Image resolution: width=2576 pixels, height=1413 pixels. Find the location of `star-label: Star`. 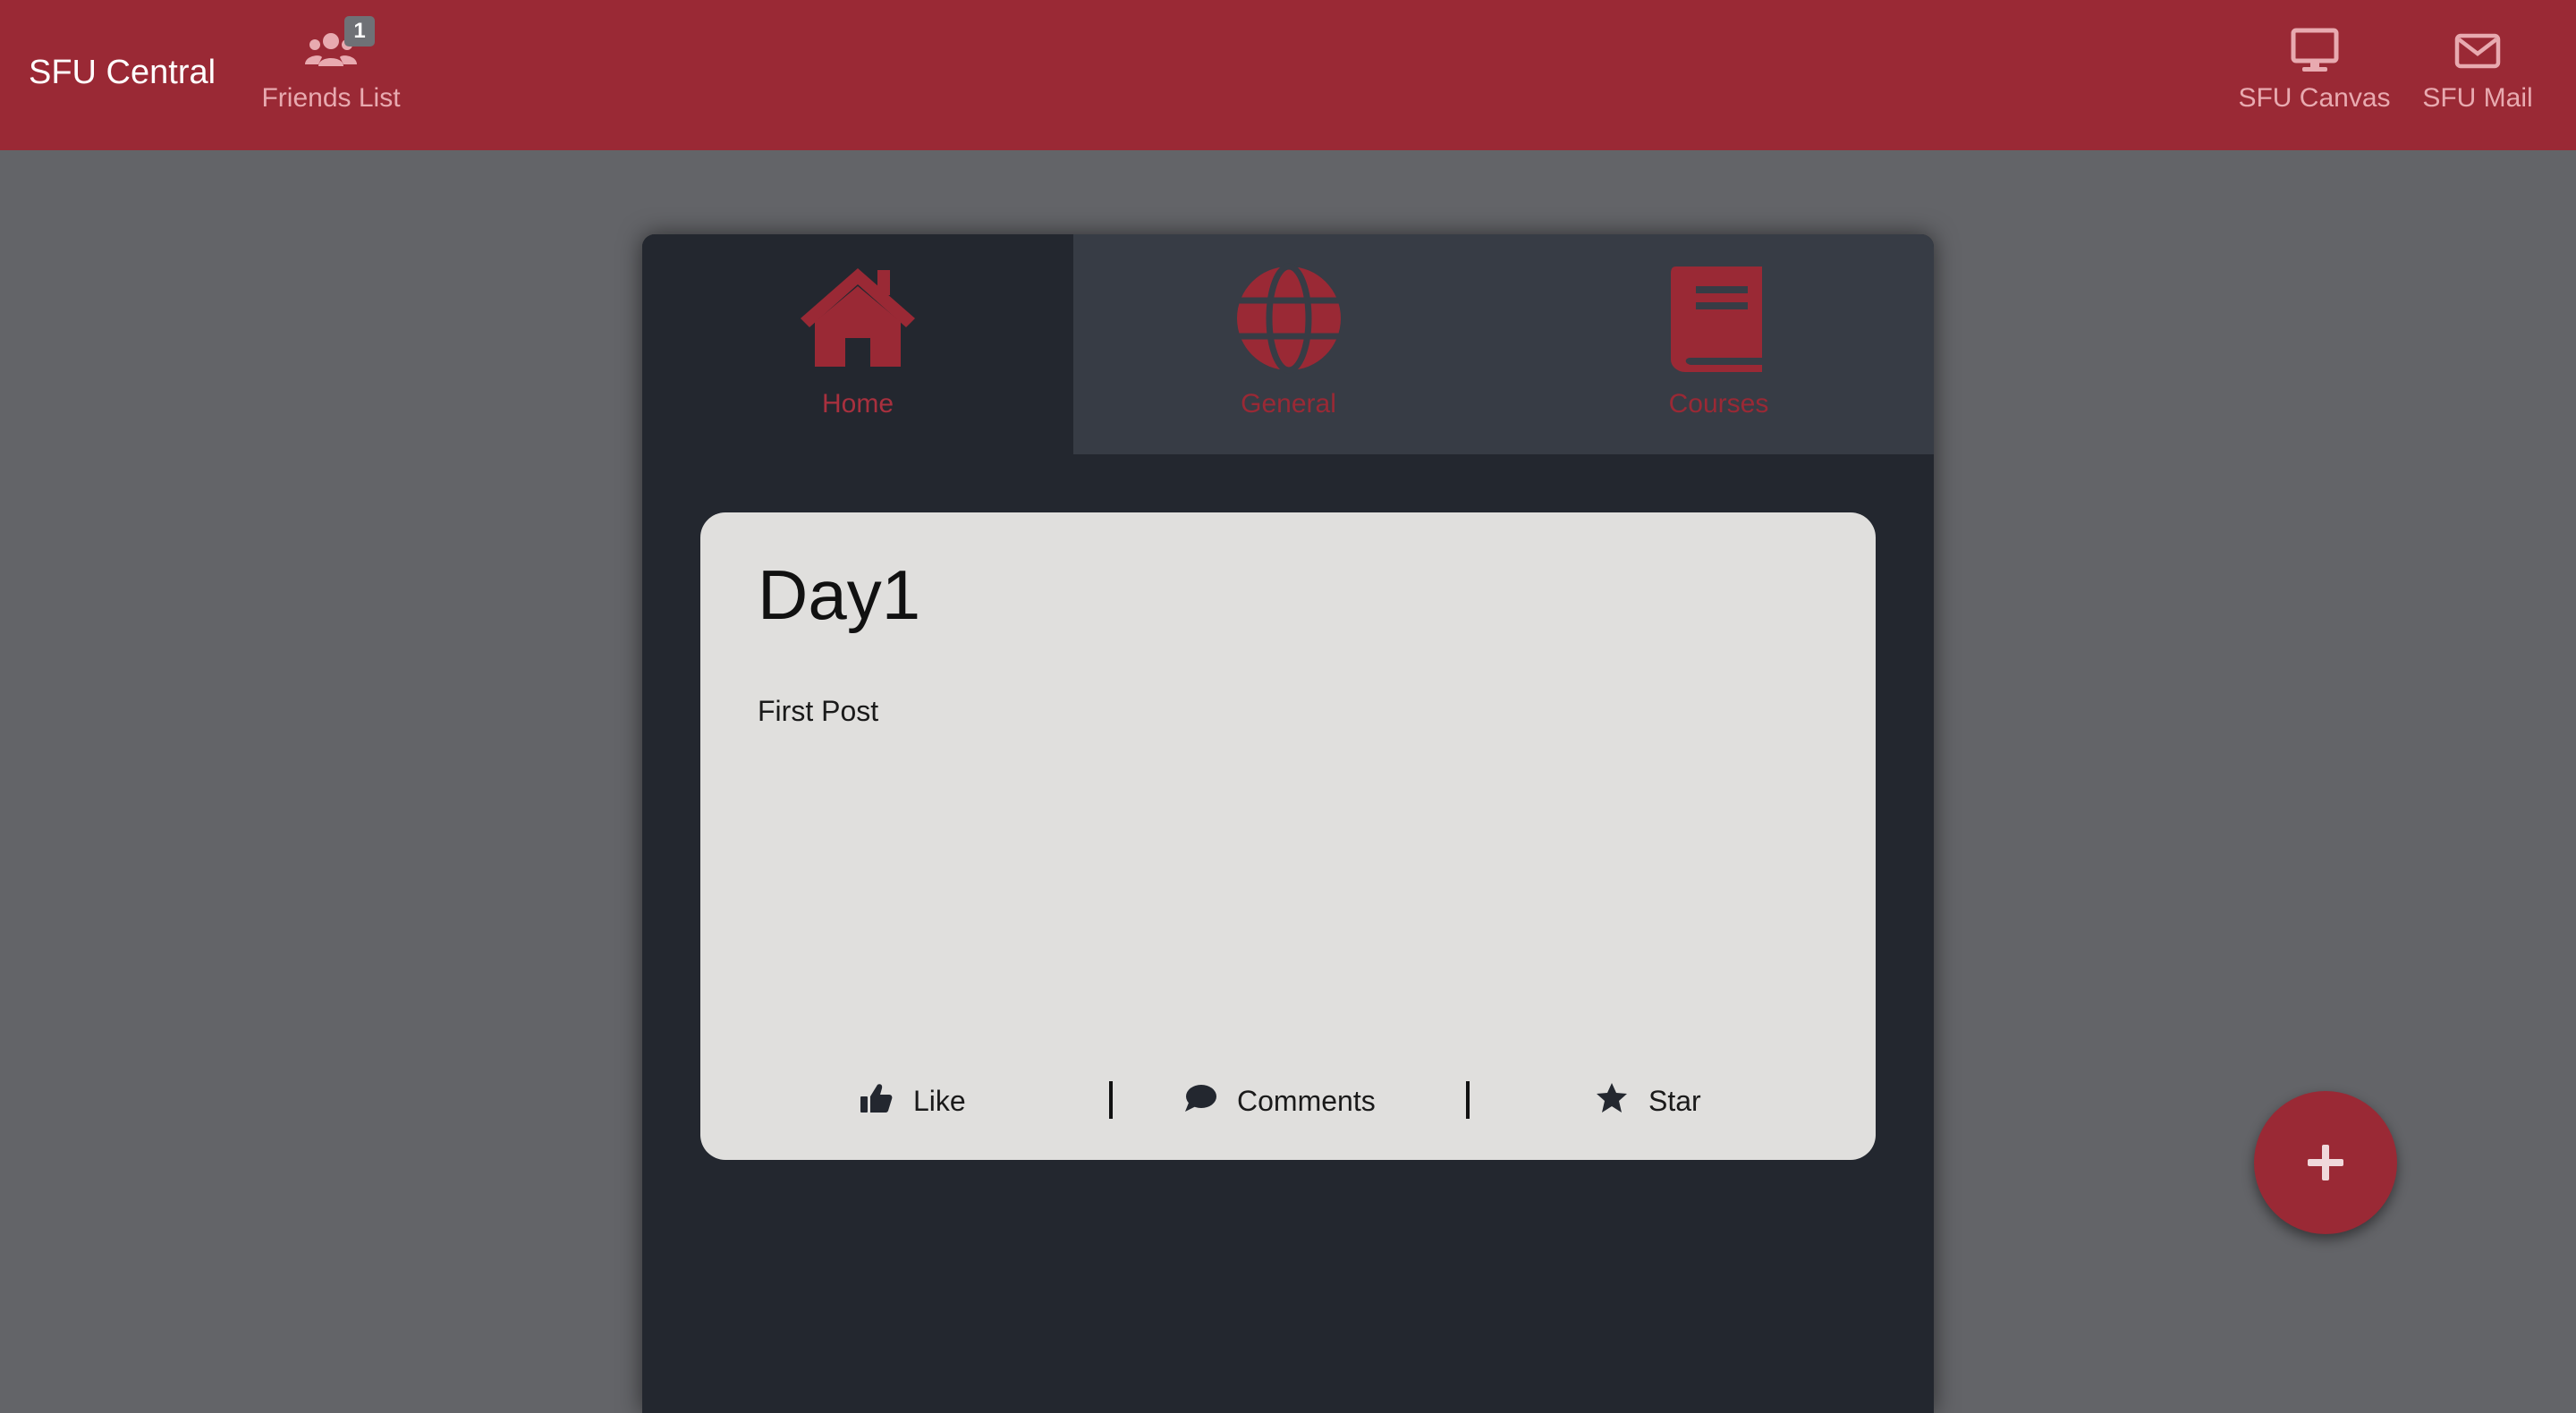

star-label: Star is located at coordinates (1674, 1101).